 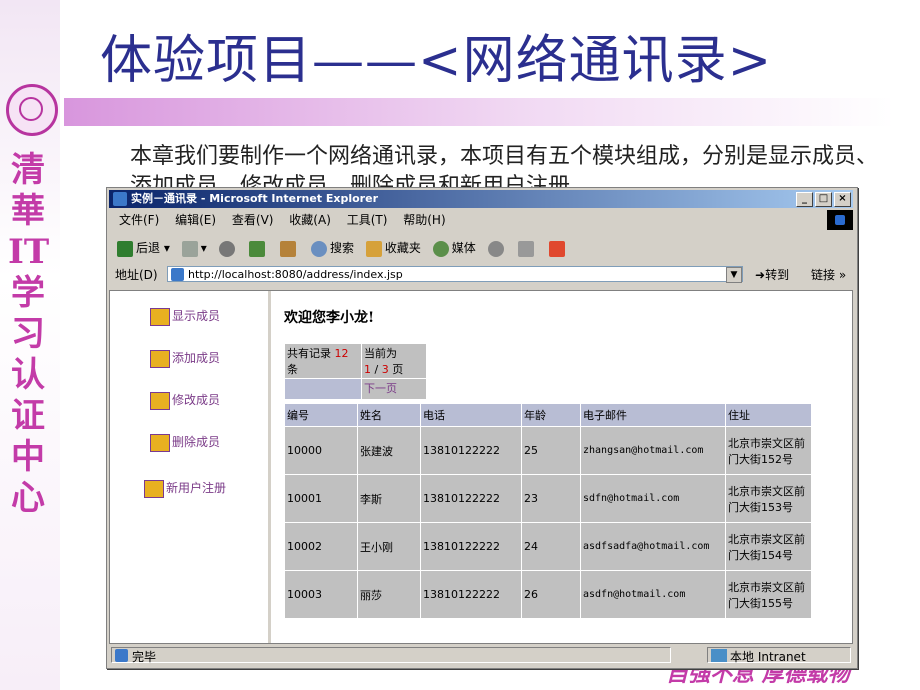 I want to click on cell-email: sdfn@hotmail.com, so click(x=653, y=498).